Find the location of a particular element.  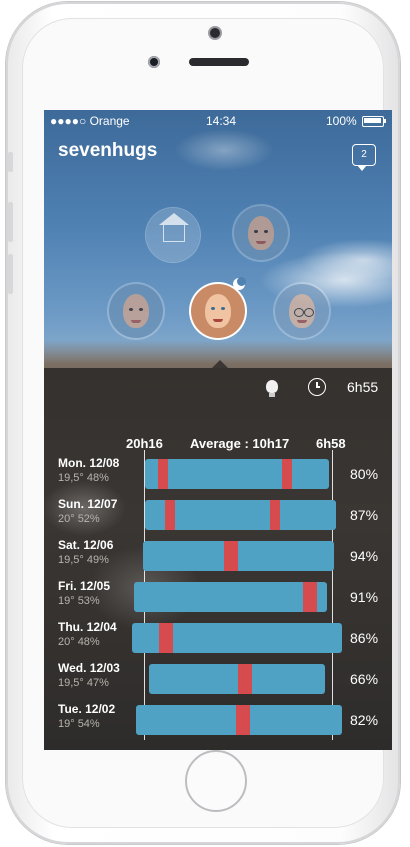

avatar-boy is located at coordinates (302, 311).